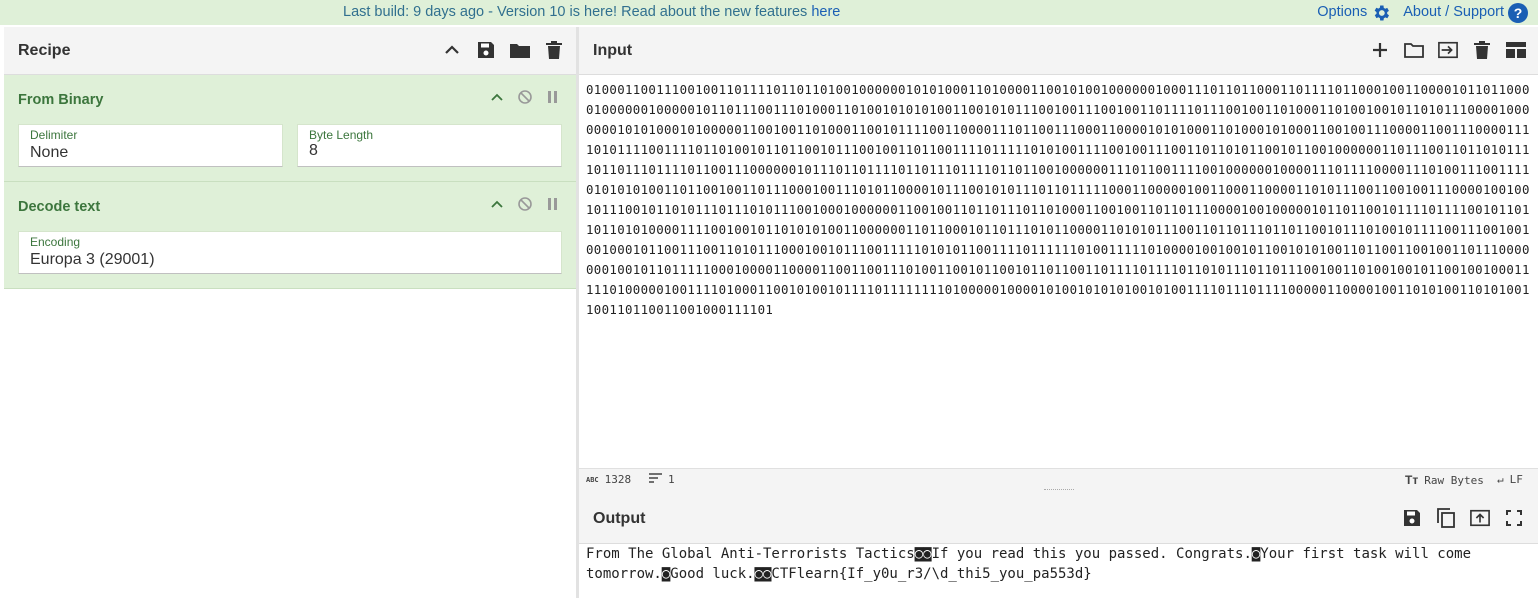  I want to click on plus-icon, so click(1380, 50).